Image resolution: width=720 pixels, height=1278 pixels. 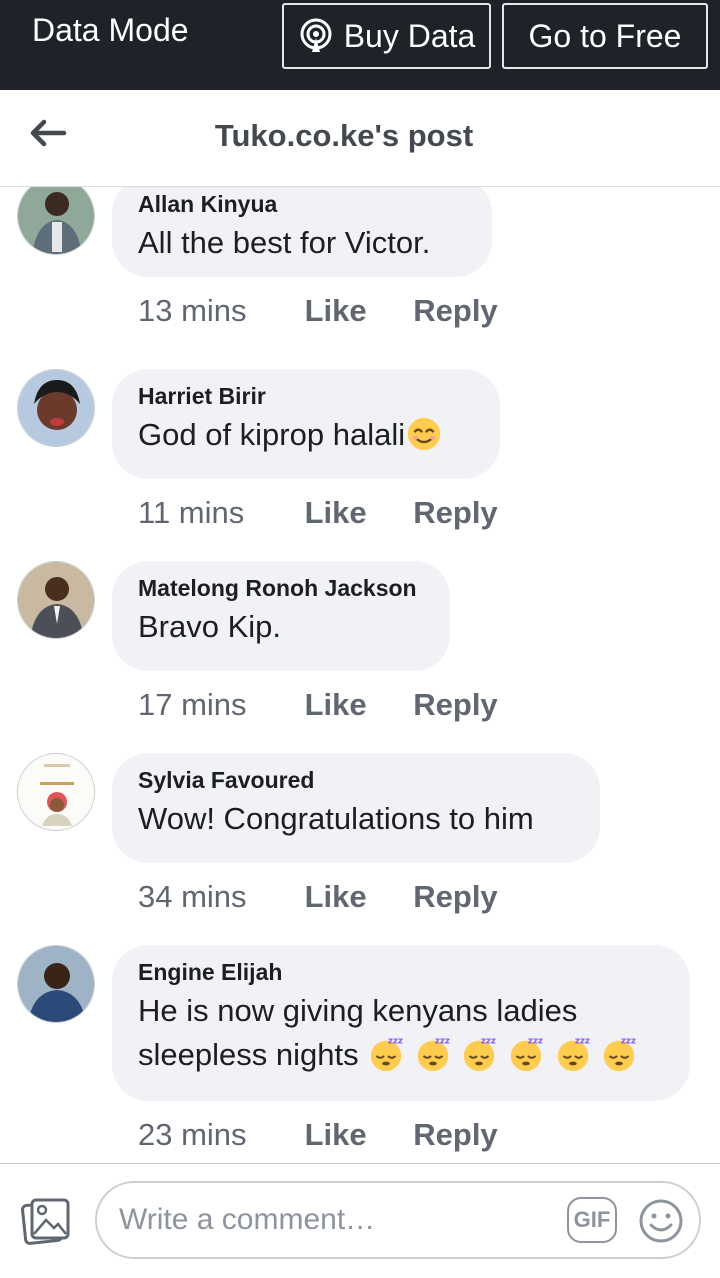 What do you see at coordinates (110, 30) in the screenshot?
I see `data-mode-label: Data Mode` at bounding box center [110, 30].